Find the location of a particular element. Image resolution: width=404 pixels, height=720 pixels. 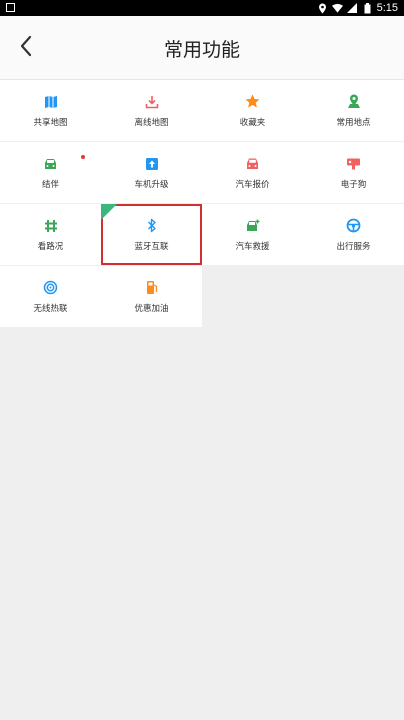

page-title: 常用功能 is located at coordinates (201, 49).